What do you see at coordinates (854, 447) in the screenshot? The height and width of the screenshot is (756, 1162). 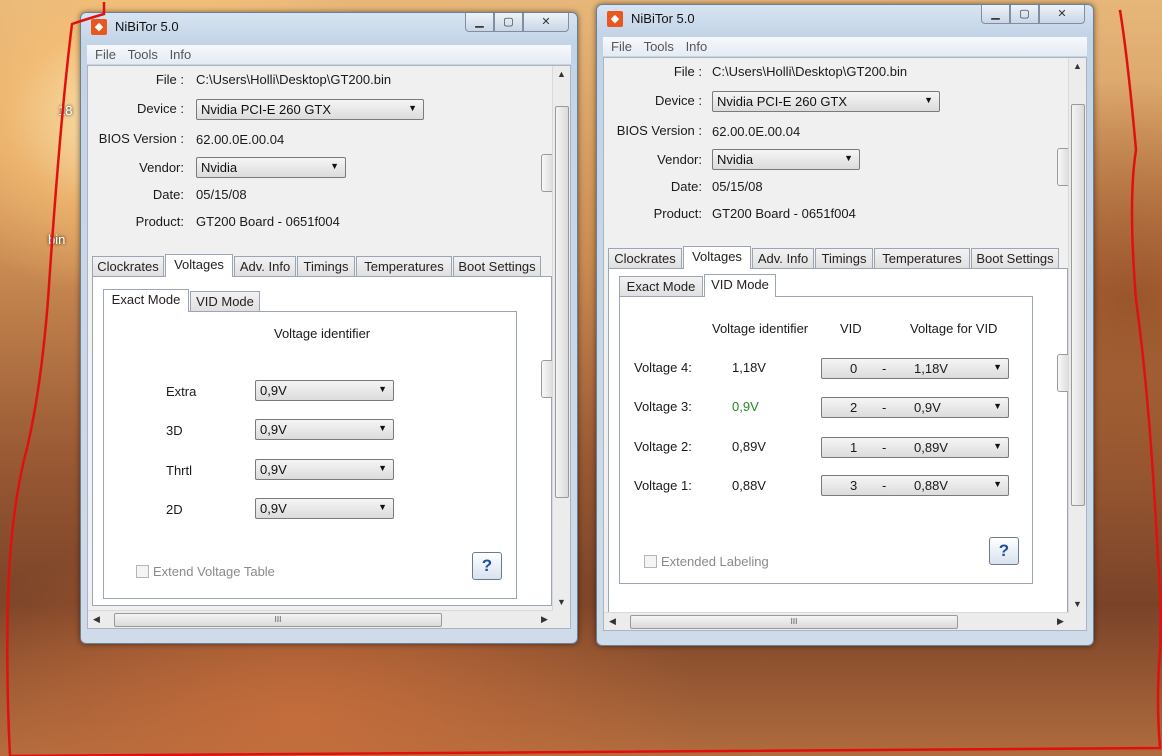 I see `vid-value: 1` at bounding box center [854, 447].